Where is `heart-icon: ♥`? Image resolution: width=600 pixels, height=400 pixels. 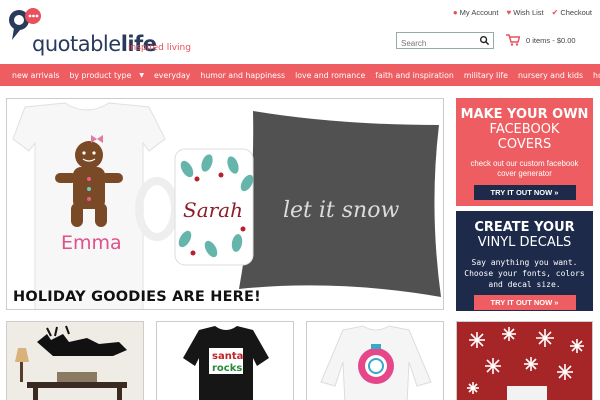 heart-icon: ♥ is located at coordinates (509, 12).